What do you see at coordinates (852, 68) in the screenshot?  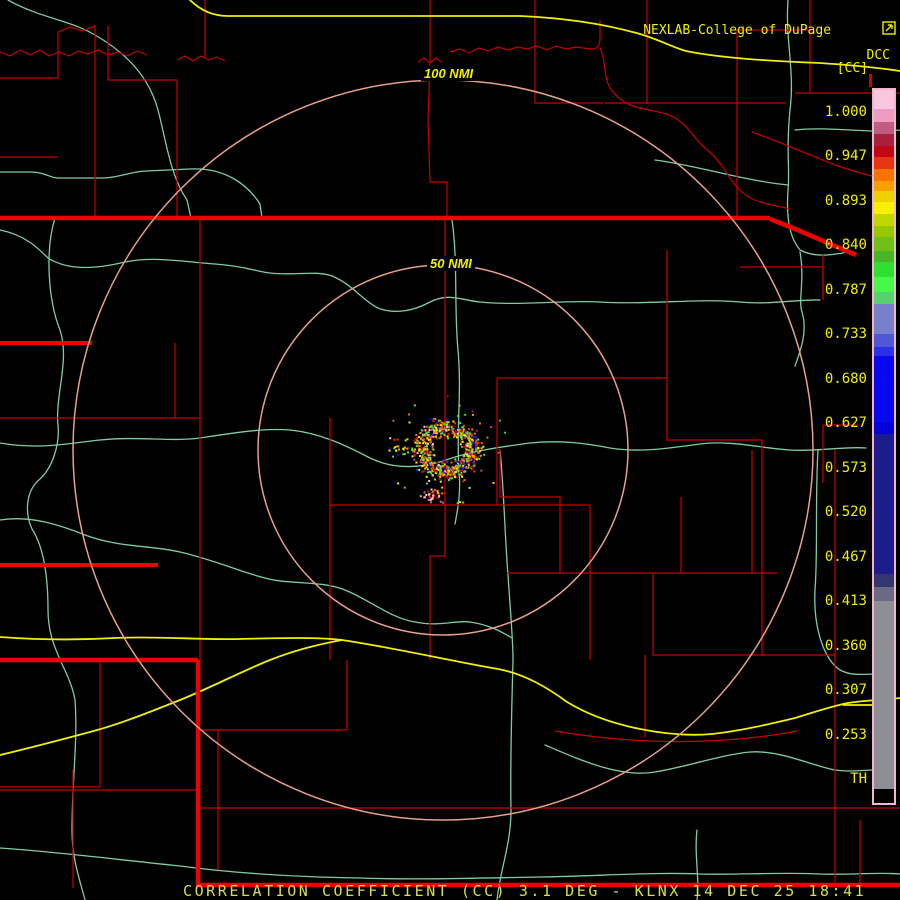 I see `product-unit-label: [CC]` at bounding box center [852, 68].